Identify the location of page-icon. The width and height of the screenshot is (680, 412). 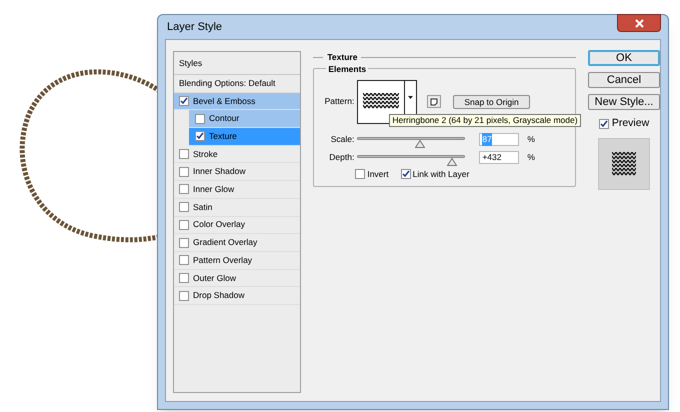
(434, 102).